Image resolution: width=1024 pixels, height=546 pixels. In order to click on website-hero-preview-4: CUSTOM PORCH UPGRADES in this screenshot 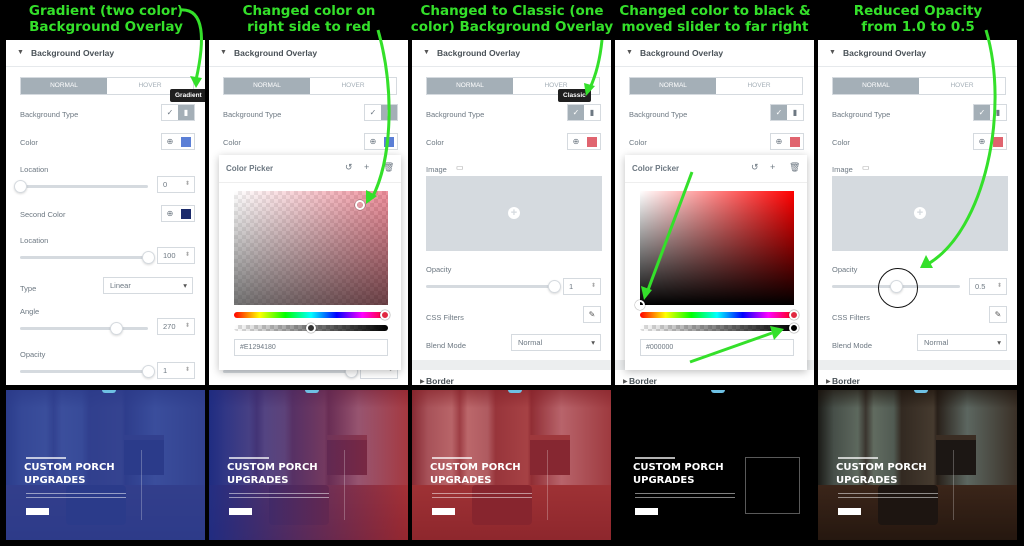, I will do `click(714, 465)`.